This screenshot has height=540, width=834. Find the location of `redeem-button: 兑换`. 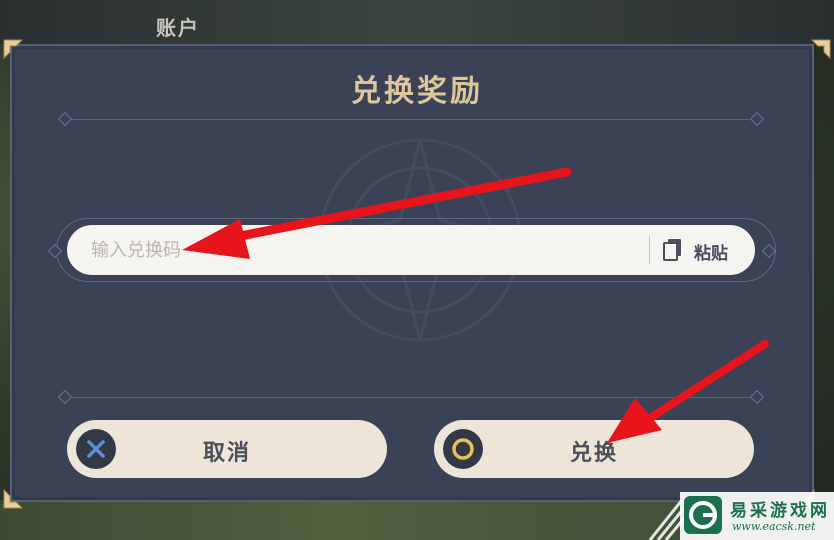

redeem-button: 兑换 is located at coordinates (594, 449).